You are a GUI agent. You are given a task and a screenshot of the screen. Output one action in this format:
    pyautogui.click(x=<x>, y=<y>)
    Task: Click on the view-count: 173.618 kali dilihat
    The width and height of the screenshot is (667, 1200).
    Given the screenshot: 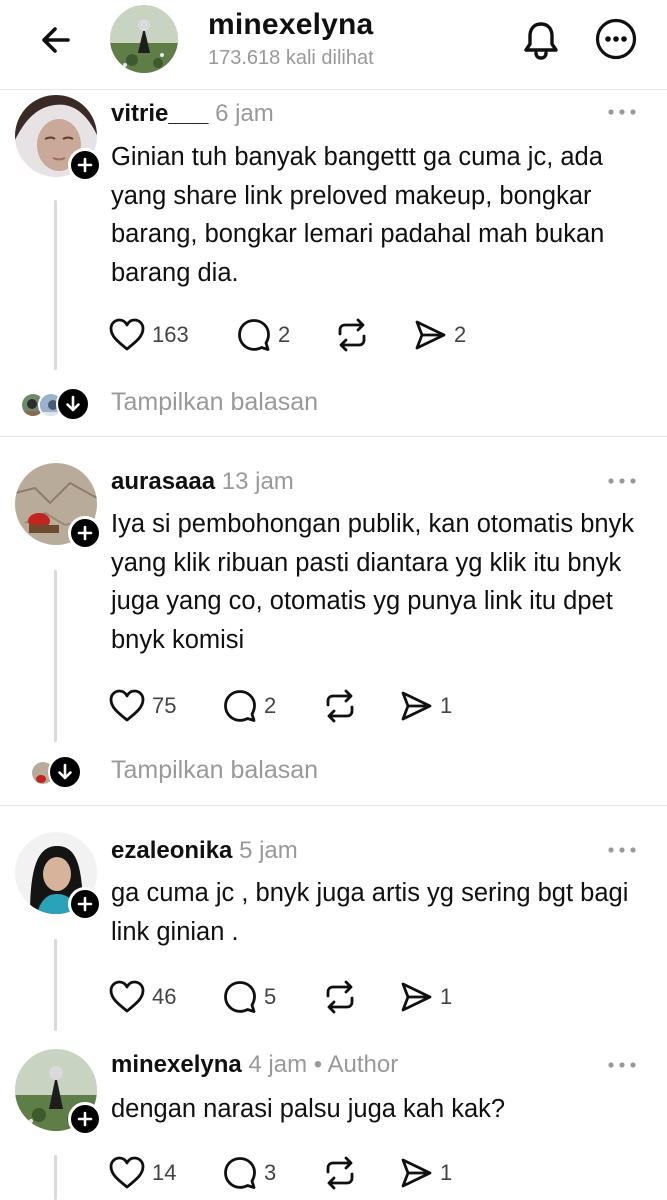 What is the action you would take?
    pyautogui.click(x=291, y=58)
    